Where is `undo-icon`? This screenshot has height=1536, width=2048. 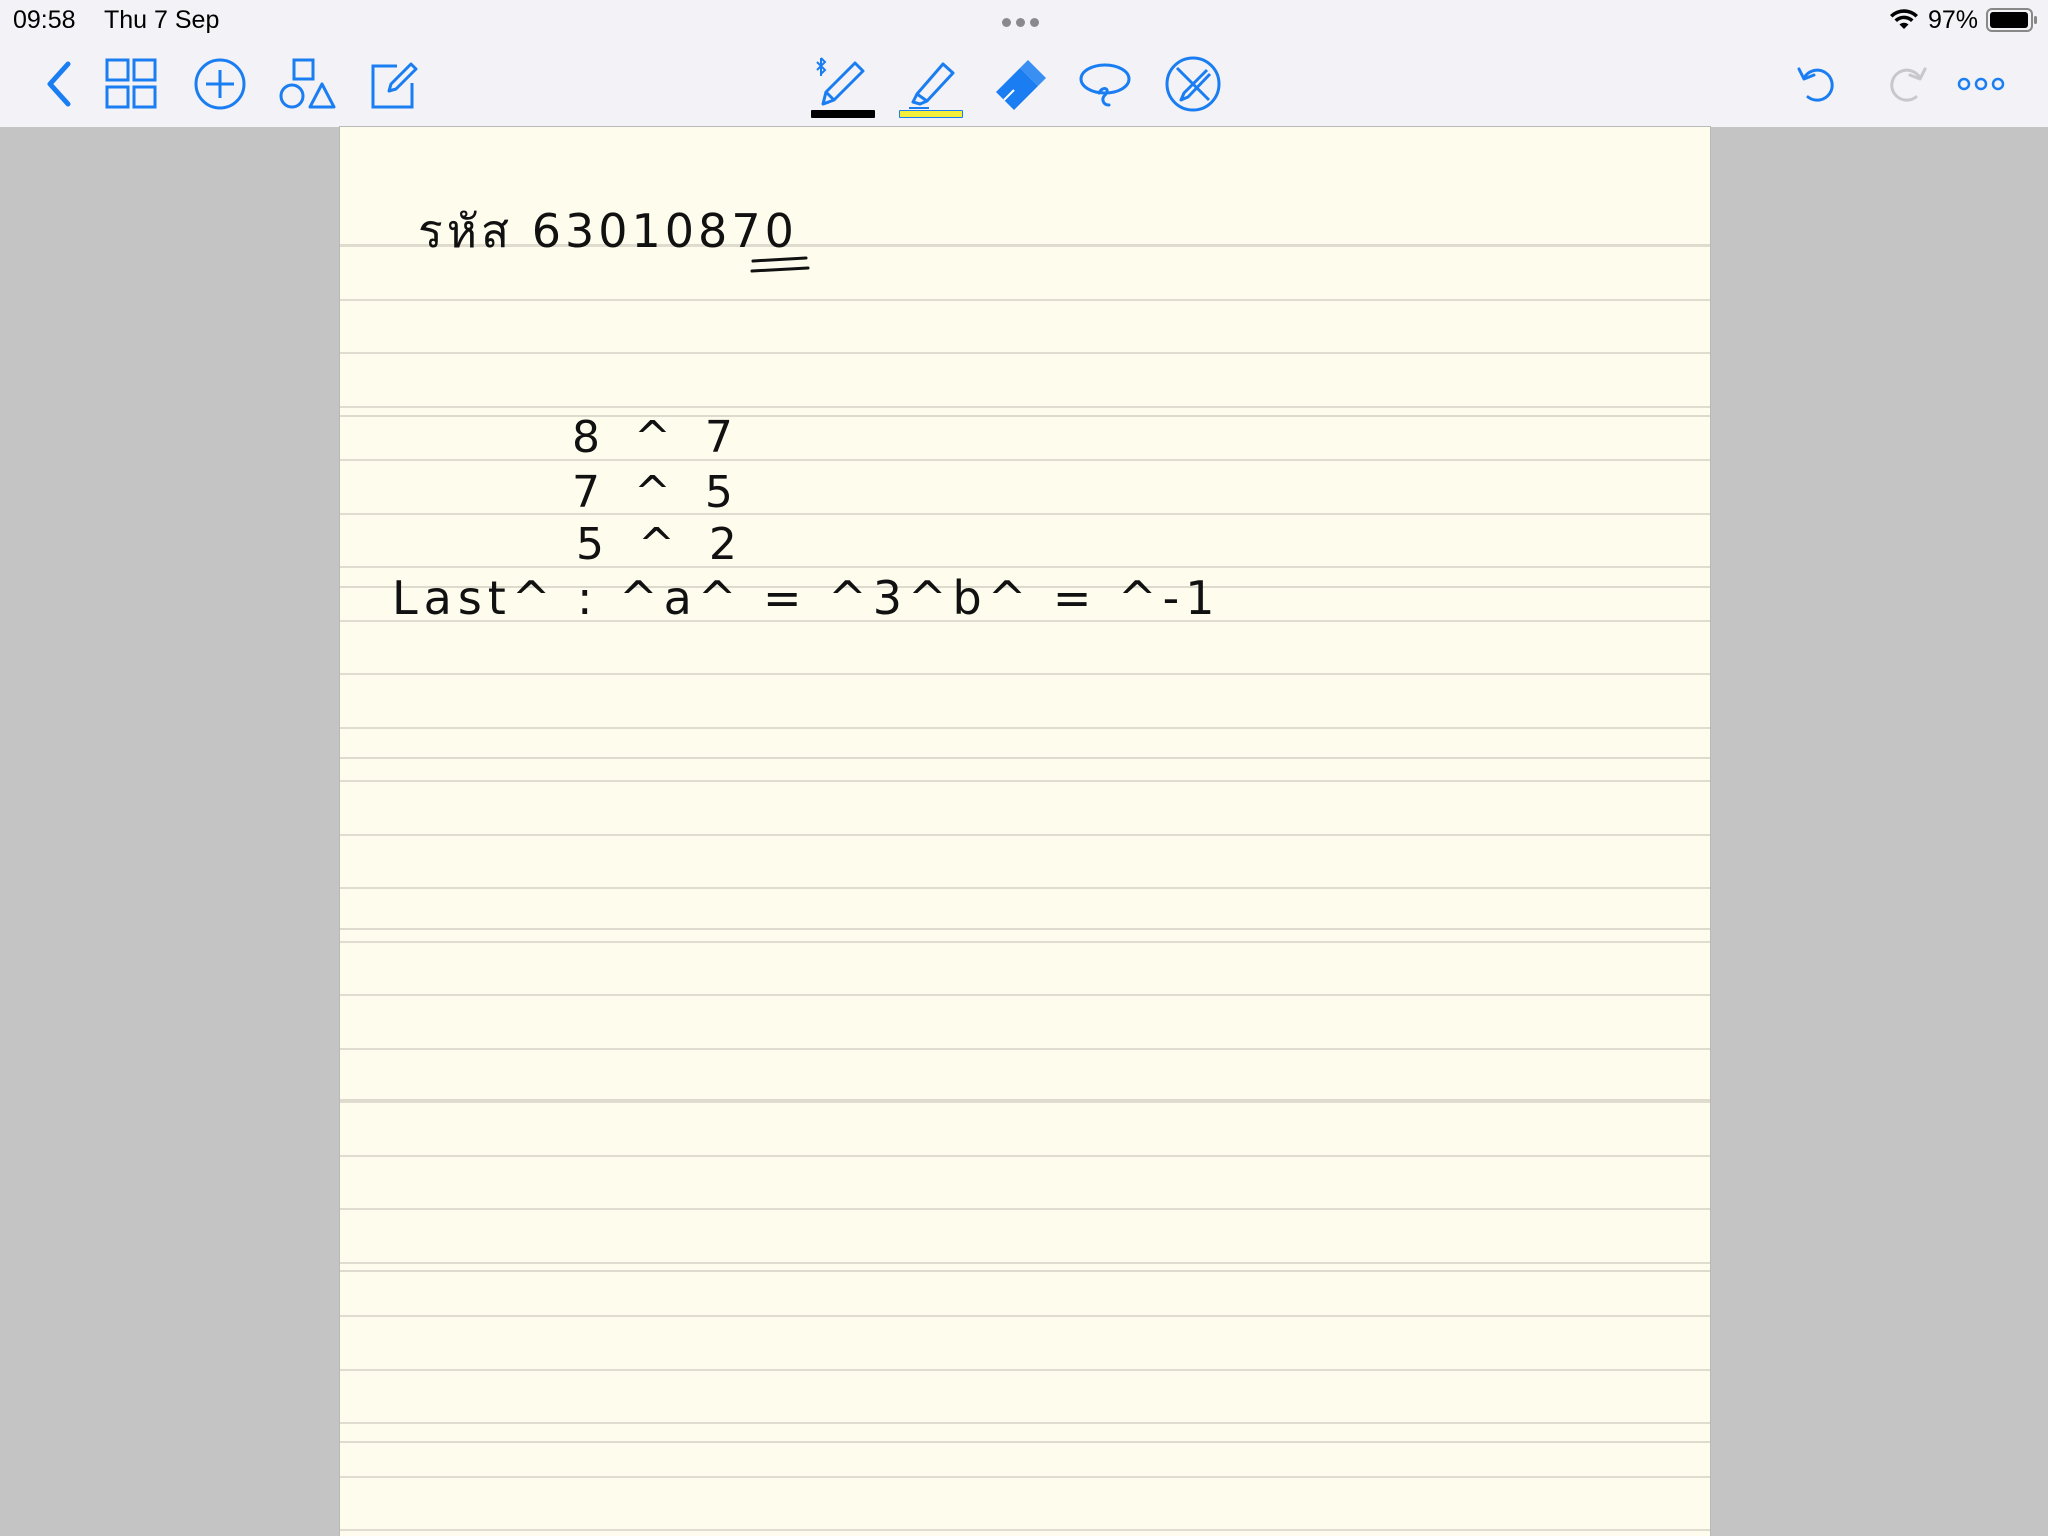
undo-icon is located at coordinates (1815, 84).